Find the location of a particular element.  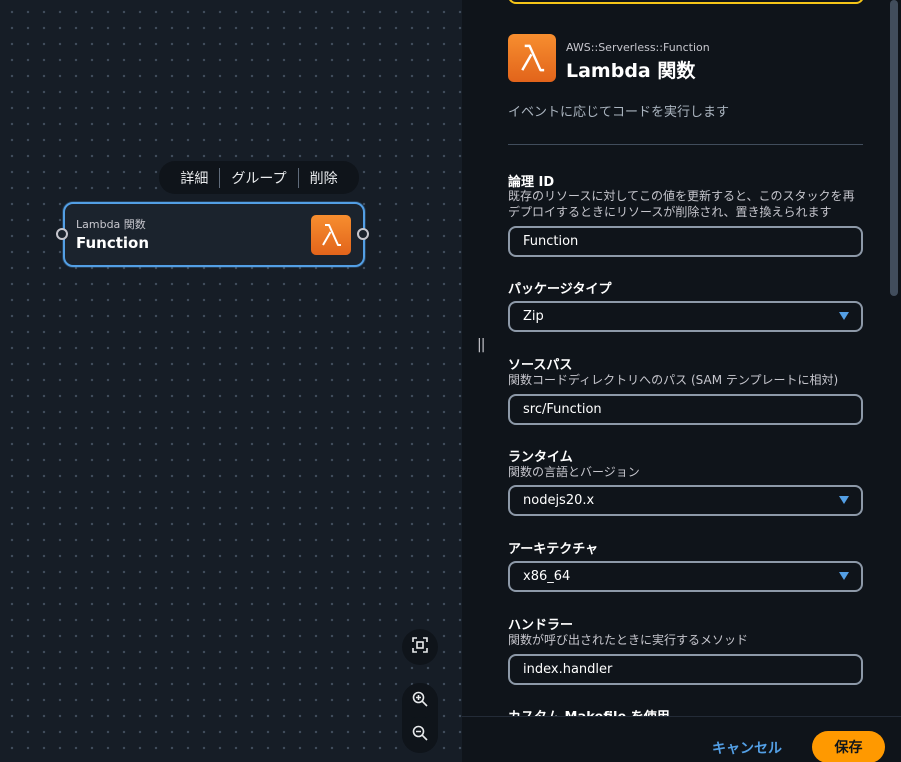

zoom-out-icon is located at coordinates (420, 735).